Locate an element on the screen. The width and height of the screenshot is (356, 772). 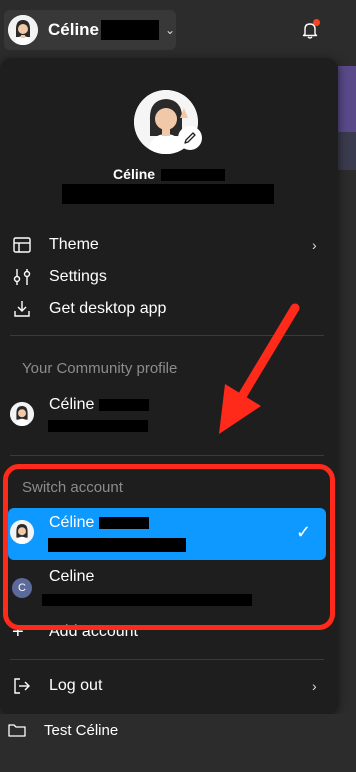
topbar: Céline ⌄ is located at coordinates (178, 29).